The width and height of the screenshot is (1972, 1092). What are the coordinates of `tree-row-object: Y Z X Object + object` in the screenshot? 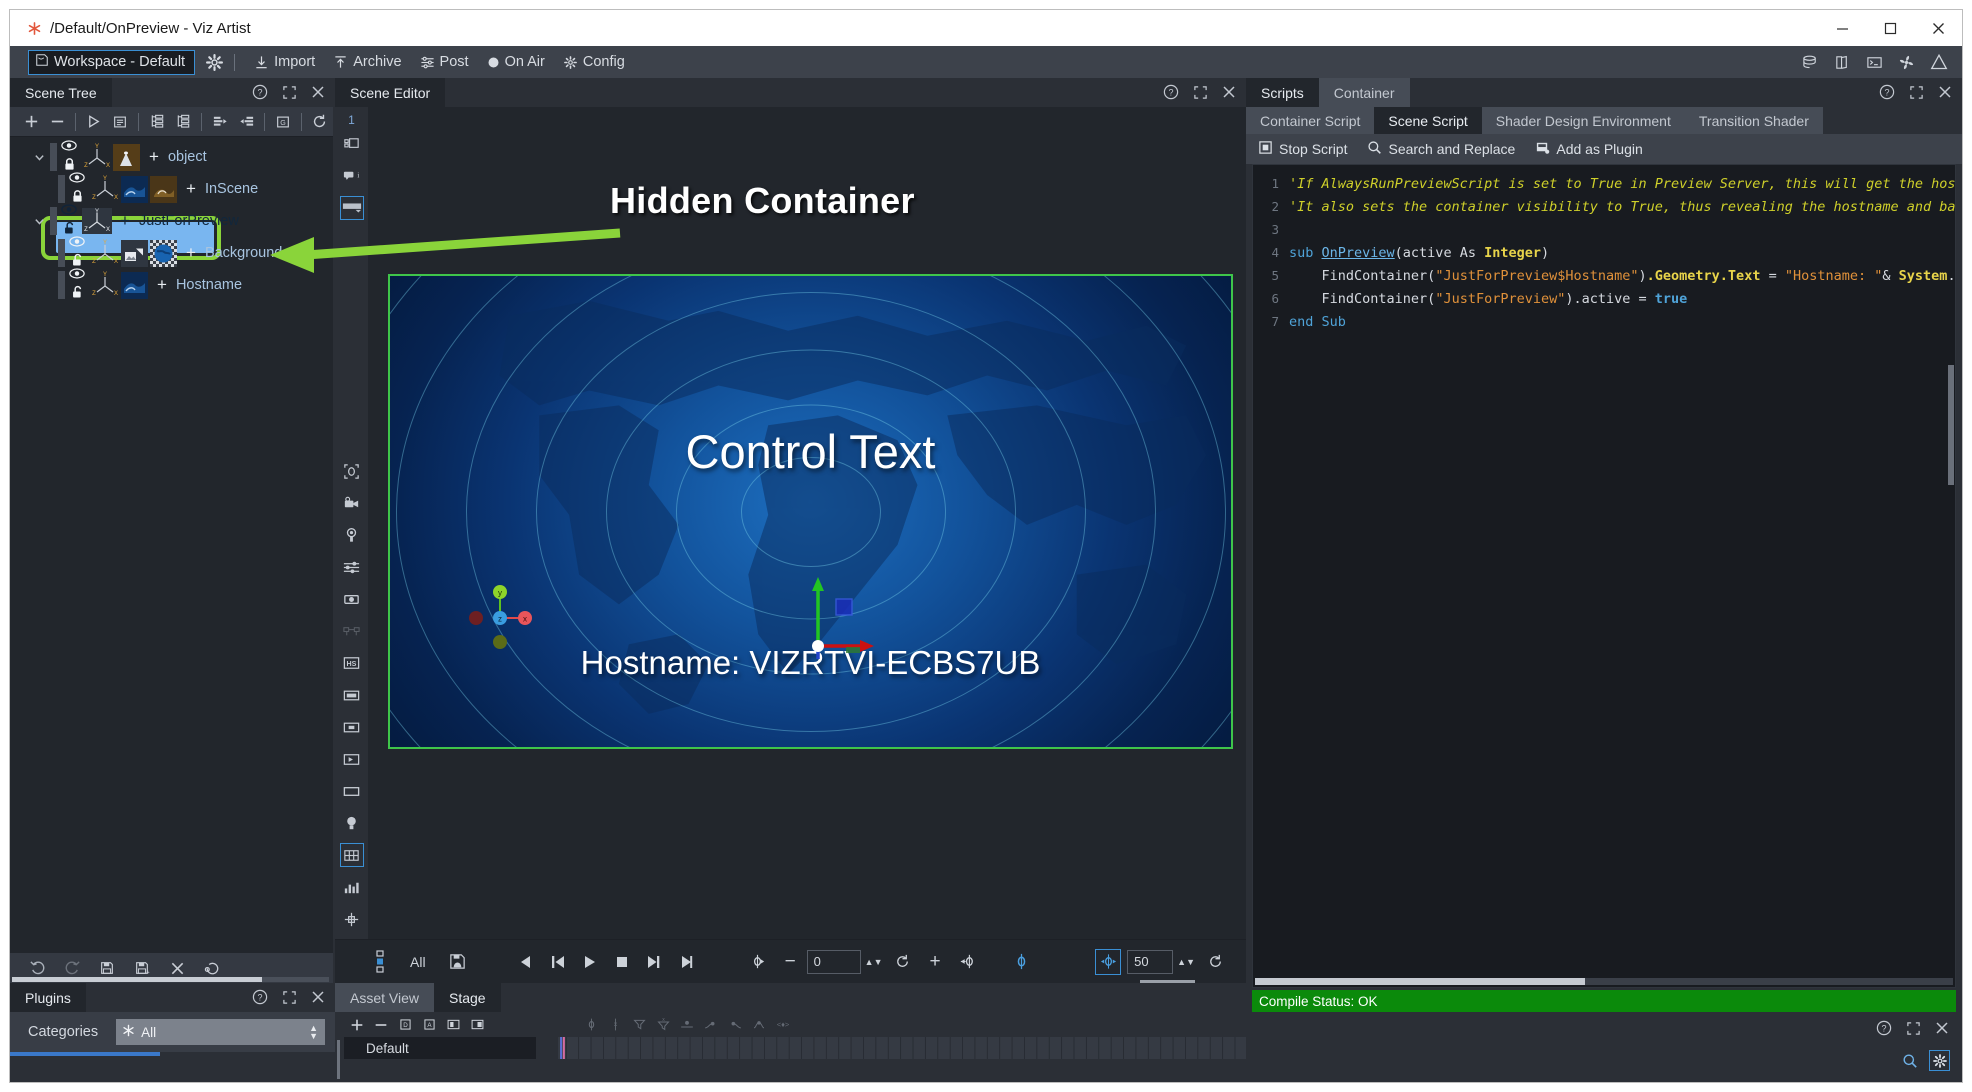 It's located at (171, 155).